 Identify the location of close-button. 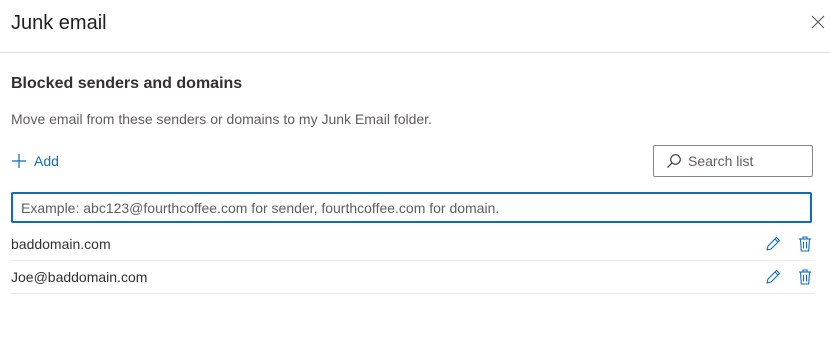
(818, 22).